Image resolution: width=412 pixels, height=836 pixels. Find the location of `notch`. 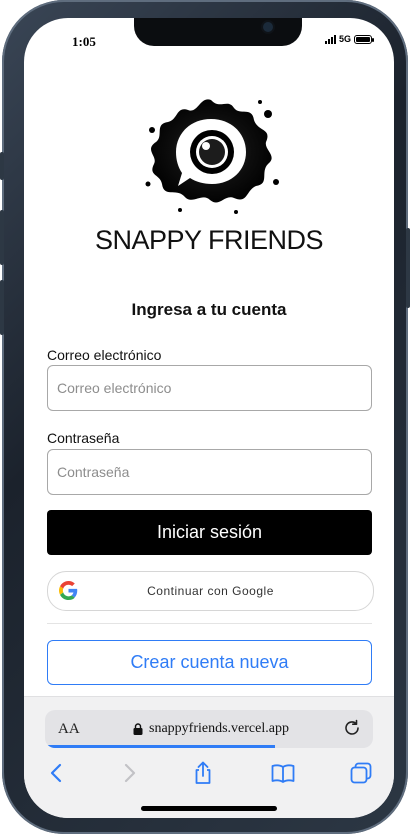

notch is located at coordinates (218, 32).